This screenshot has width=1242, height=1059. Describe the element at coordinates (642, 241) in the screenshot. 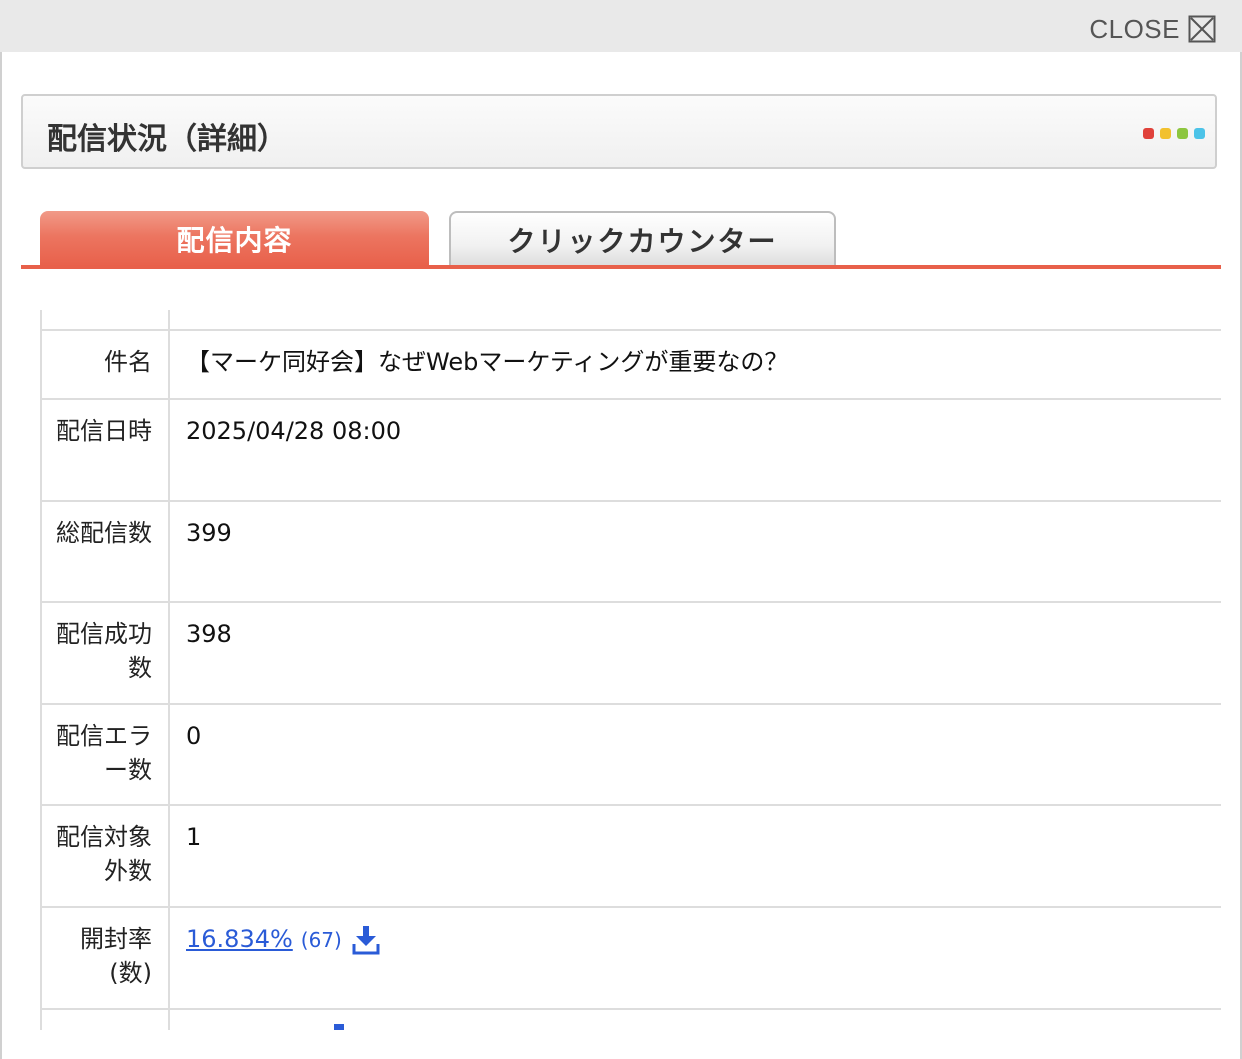

I see `tab-label: クリックカウンター` at that location.